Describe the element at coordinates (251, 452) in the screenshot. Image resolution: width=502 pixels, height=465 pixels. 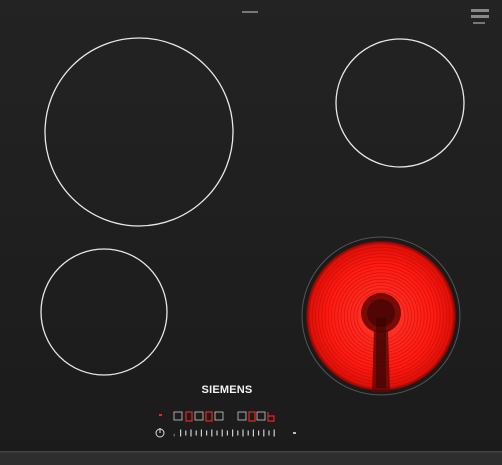
I see `frame-edge-line` at that location.